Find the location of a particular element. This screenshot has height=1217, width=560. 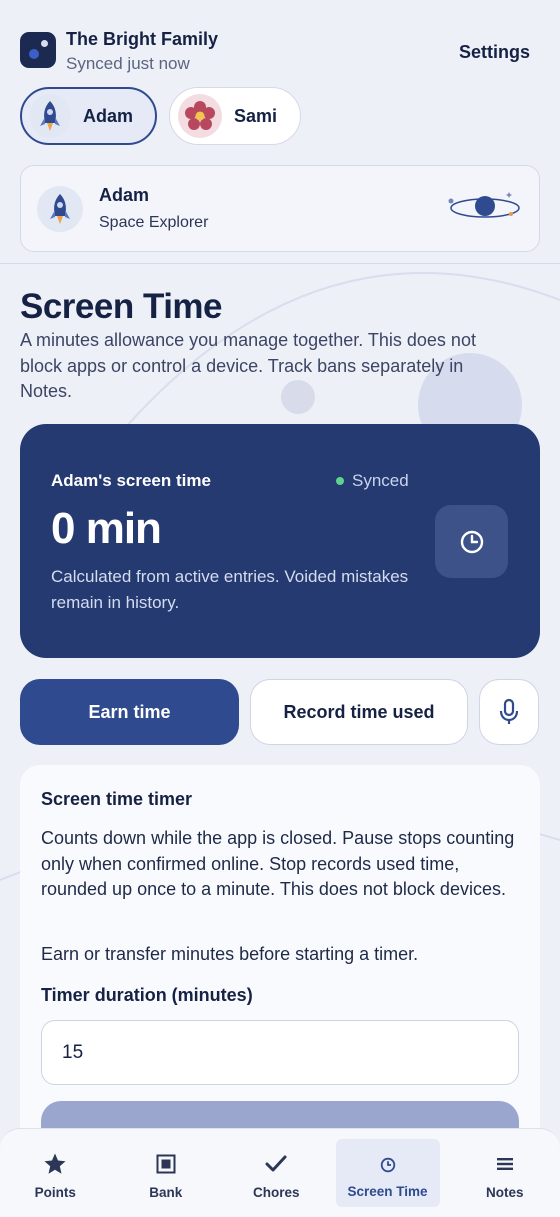

app-logo is located at coordinates (38, 50).